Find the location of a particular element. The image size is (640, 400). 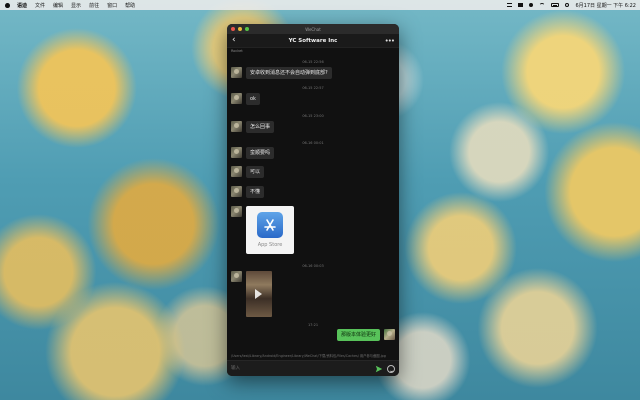

send-icon is located at coordinates (378, 368).